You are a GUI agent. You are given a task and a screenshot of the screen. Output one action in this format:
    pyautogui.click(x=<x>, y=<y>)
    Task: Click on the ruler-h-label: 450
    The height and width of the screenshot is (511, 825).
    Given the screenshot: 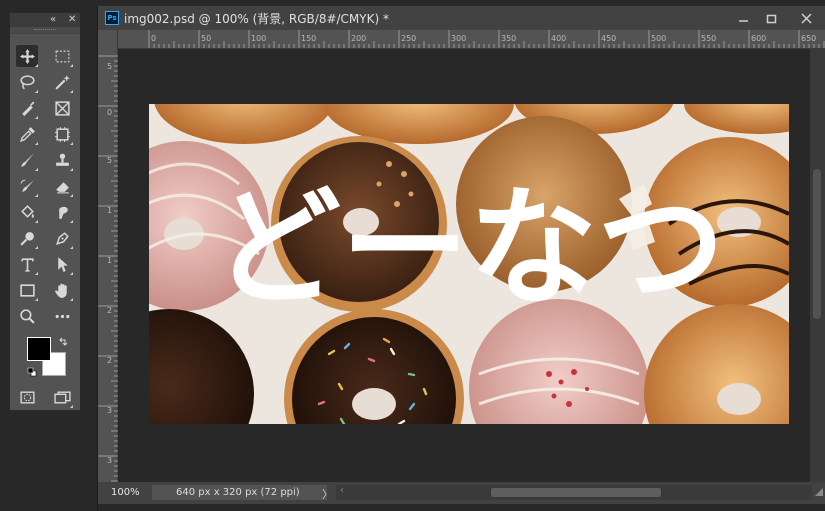 What is the action you would take?
    pyautogui.click(x=609, y=38)
    